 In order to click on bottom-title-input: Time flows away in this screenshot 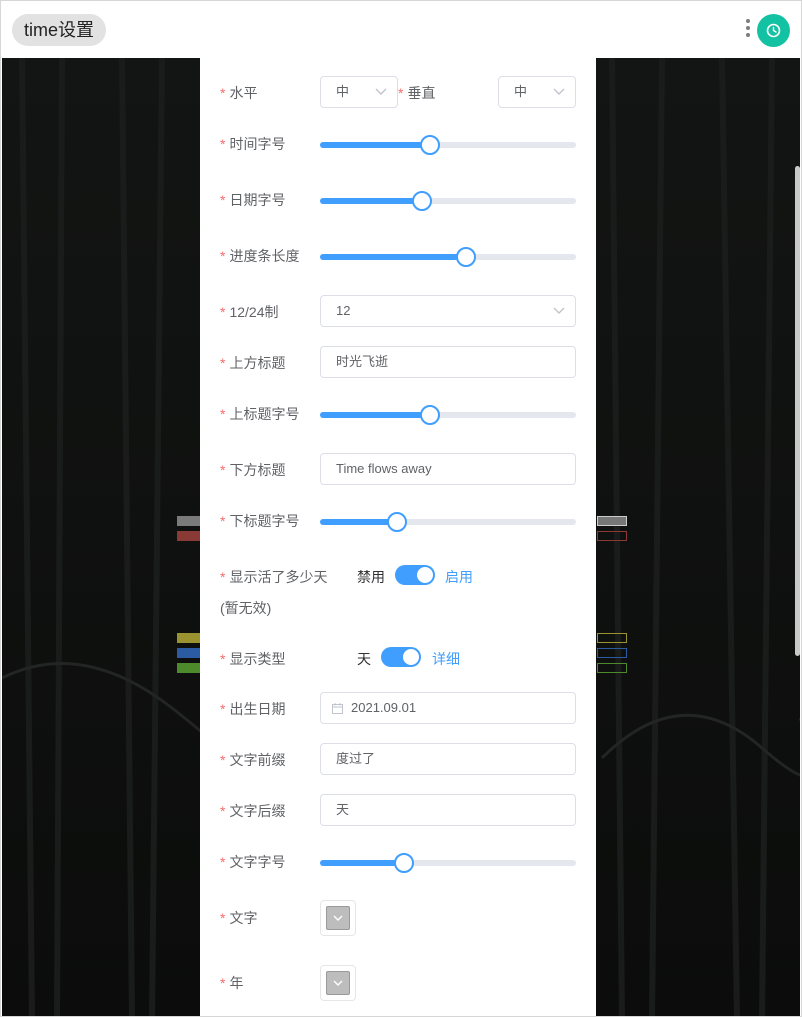, I will do `click(448, 469)`.